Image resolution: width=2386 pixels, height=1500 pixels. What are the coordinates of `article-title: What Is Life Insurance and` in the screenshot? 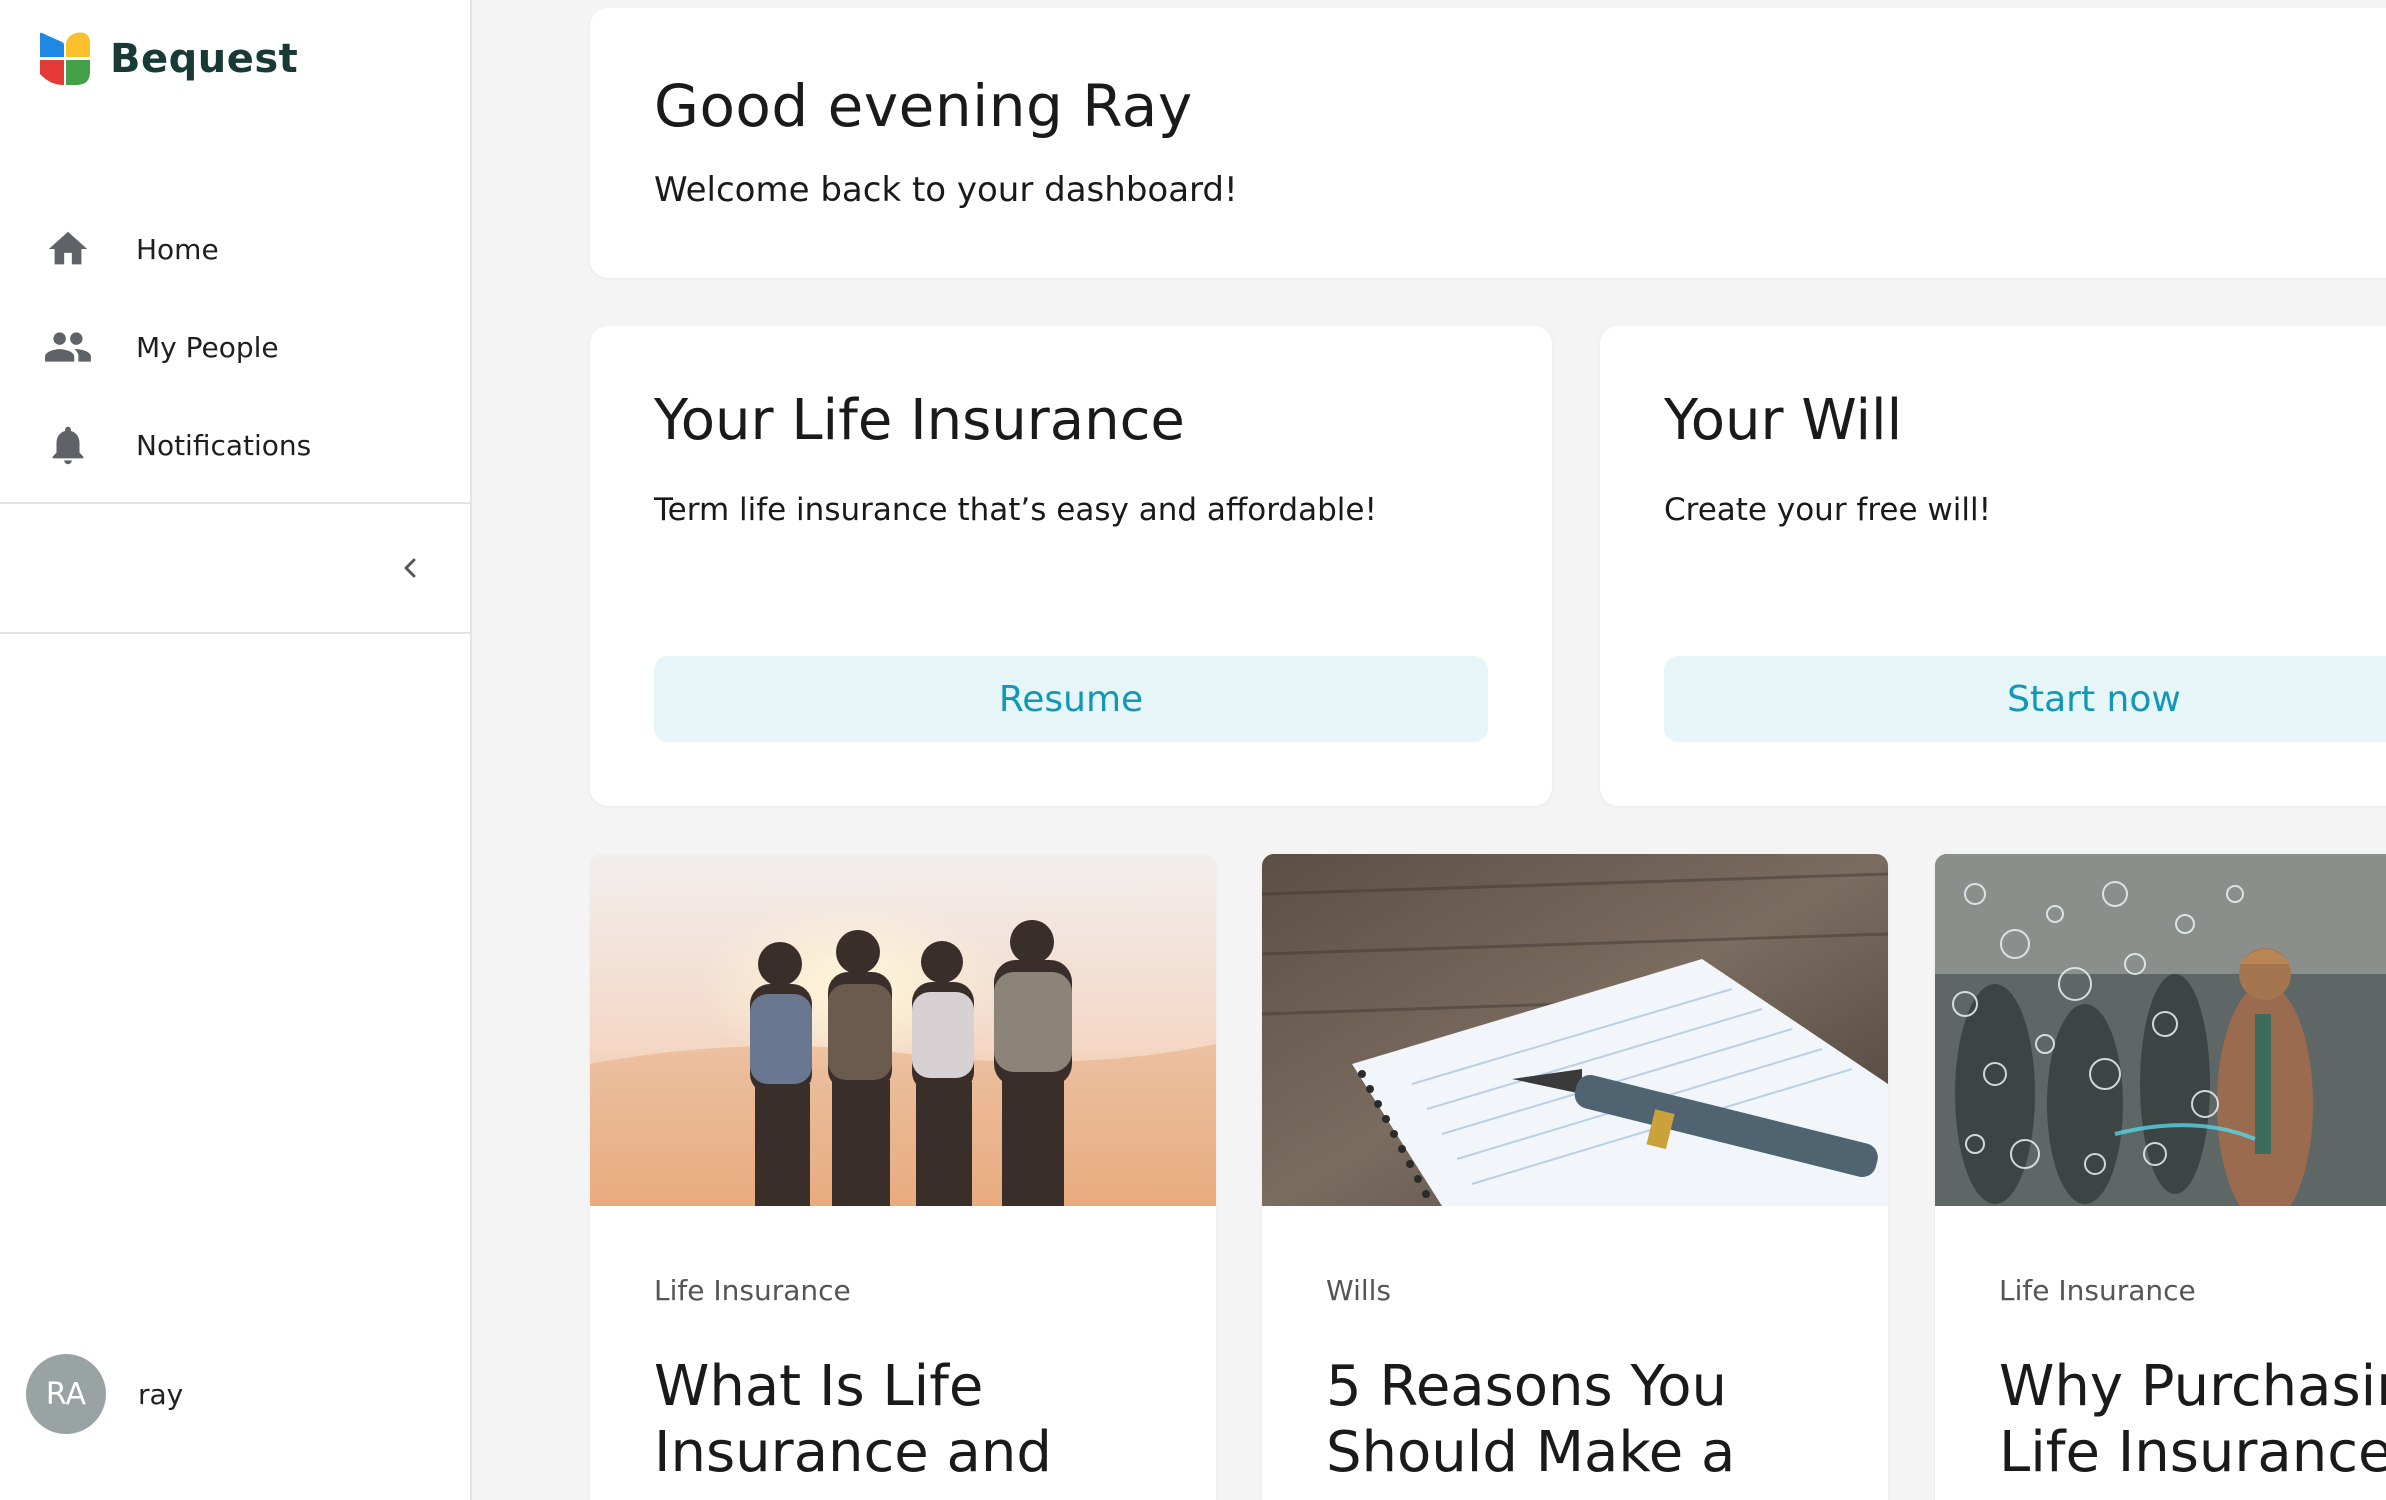 It's located at (935, 1420).